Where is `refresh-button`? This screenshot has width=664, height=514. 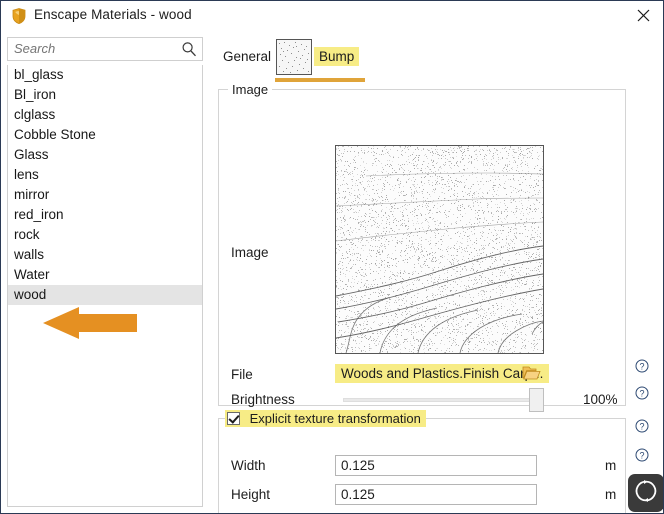 refresh-button is located at coordinates (645, 493).